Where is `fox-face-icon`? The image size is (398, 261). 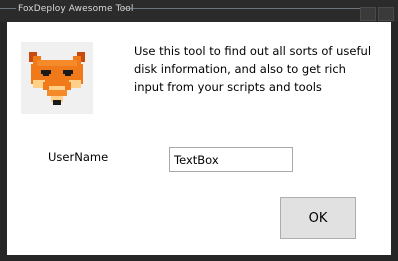 fox-face-icon is located at coordinates (57, 78).